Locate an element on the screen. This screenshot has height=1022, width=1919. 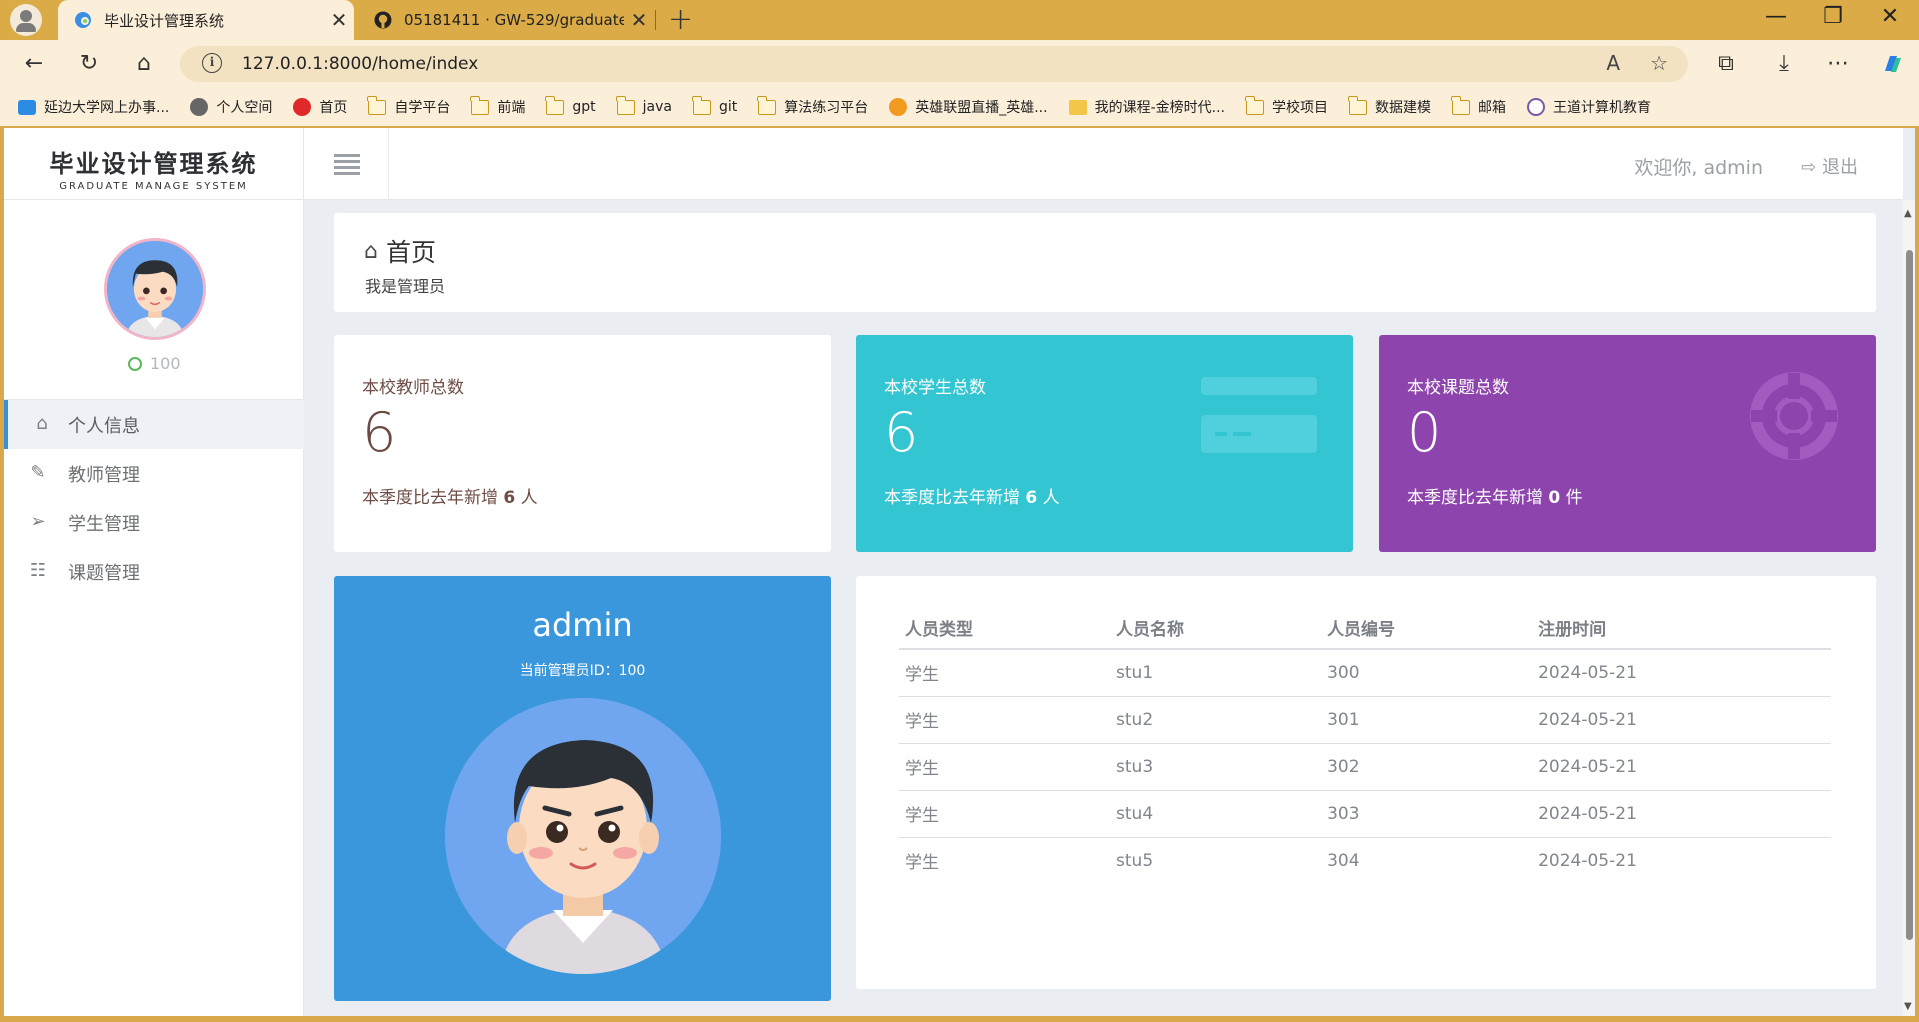
tab-graduate-system: 毕业设计管理系统 ✕ is located at coordinates (206, 20).